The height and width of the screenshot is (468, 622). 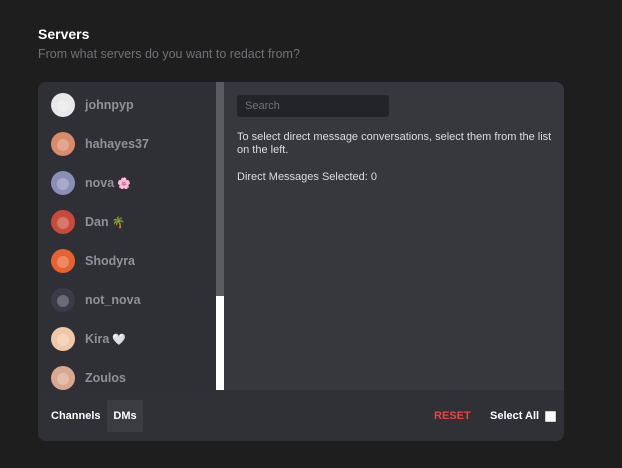 I want to click on person-avatar-icon, so click(x=63, y=261).